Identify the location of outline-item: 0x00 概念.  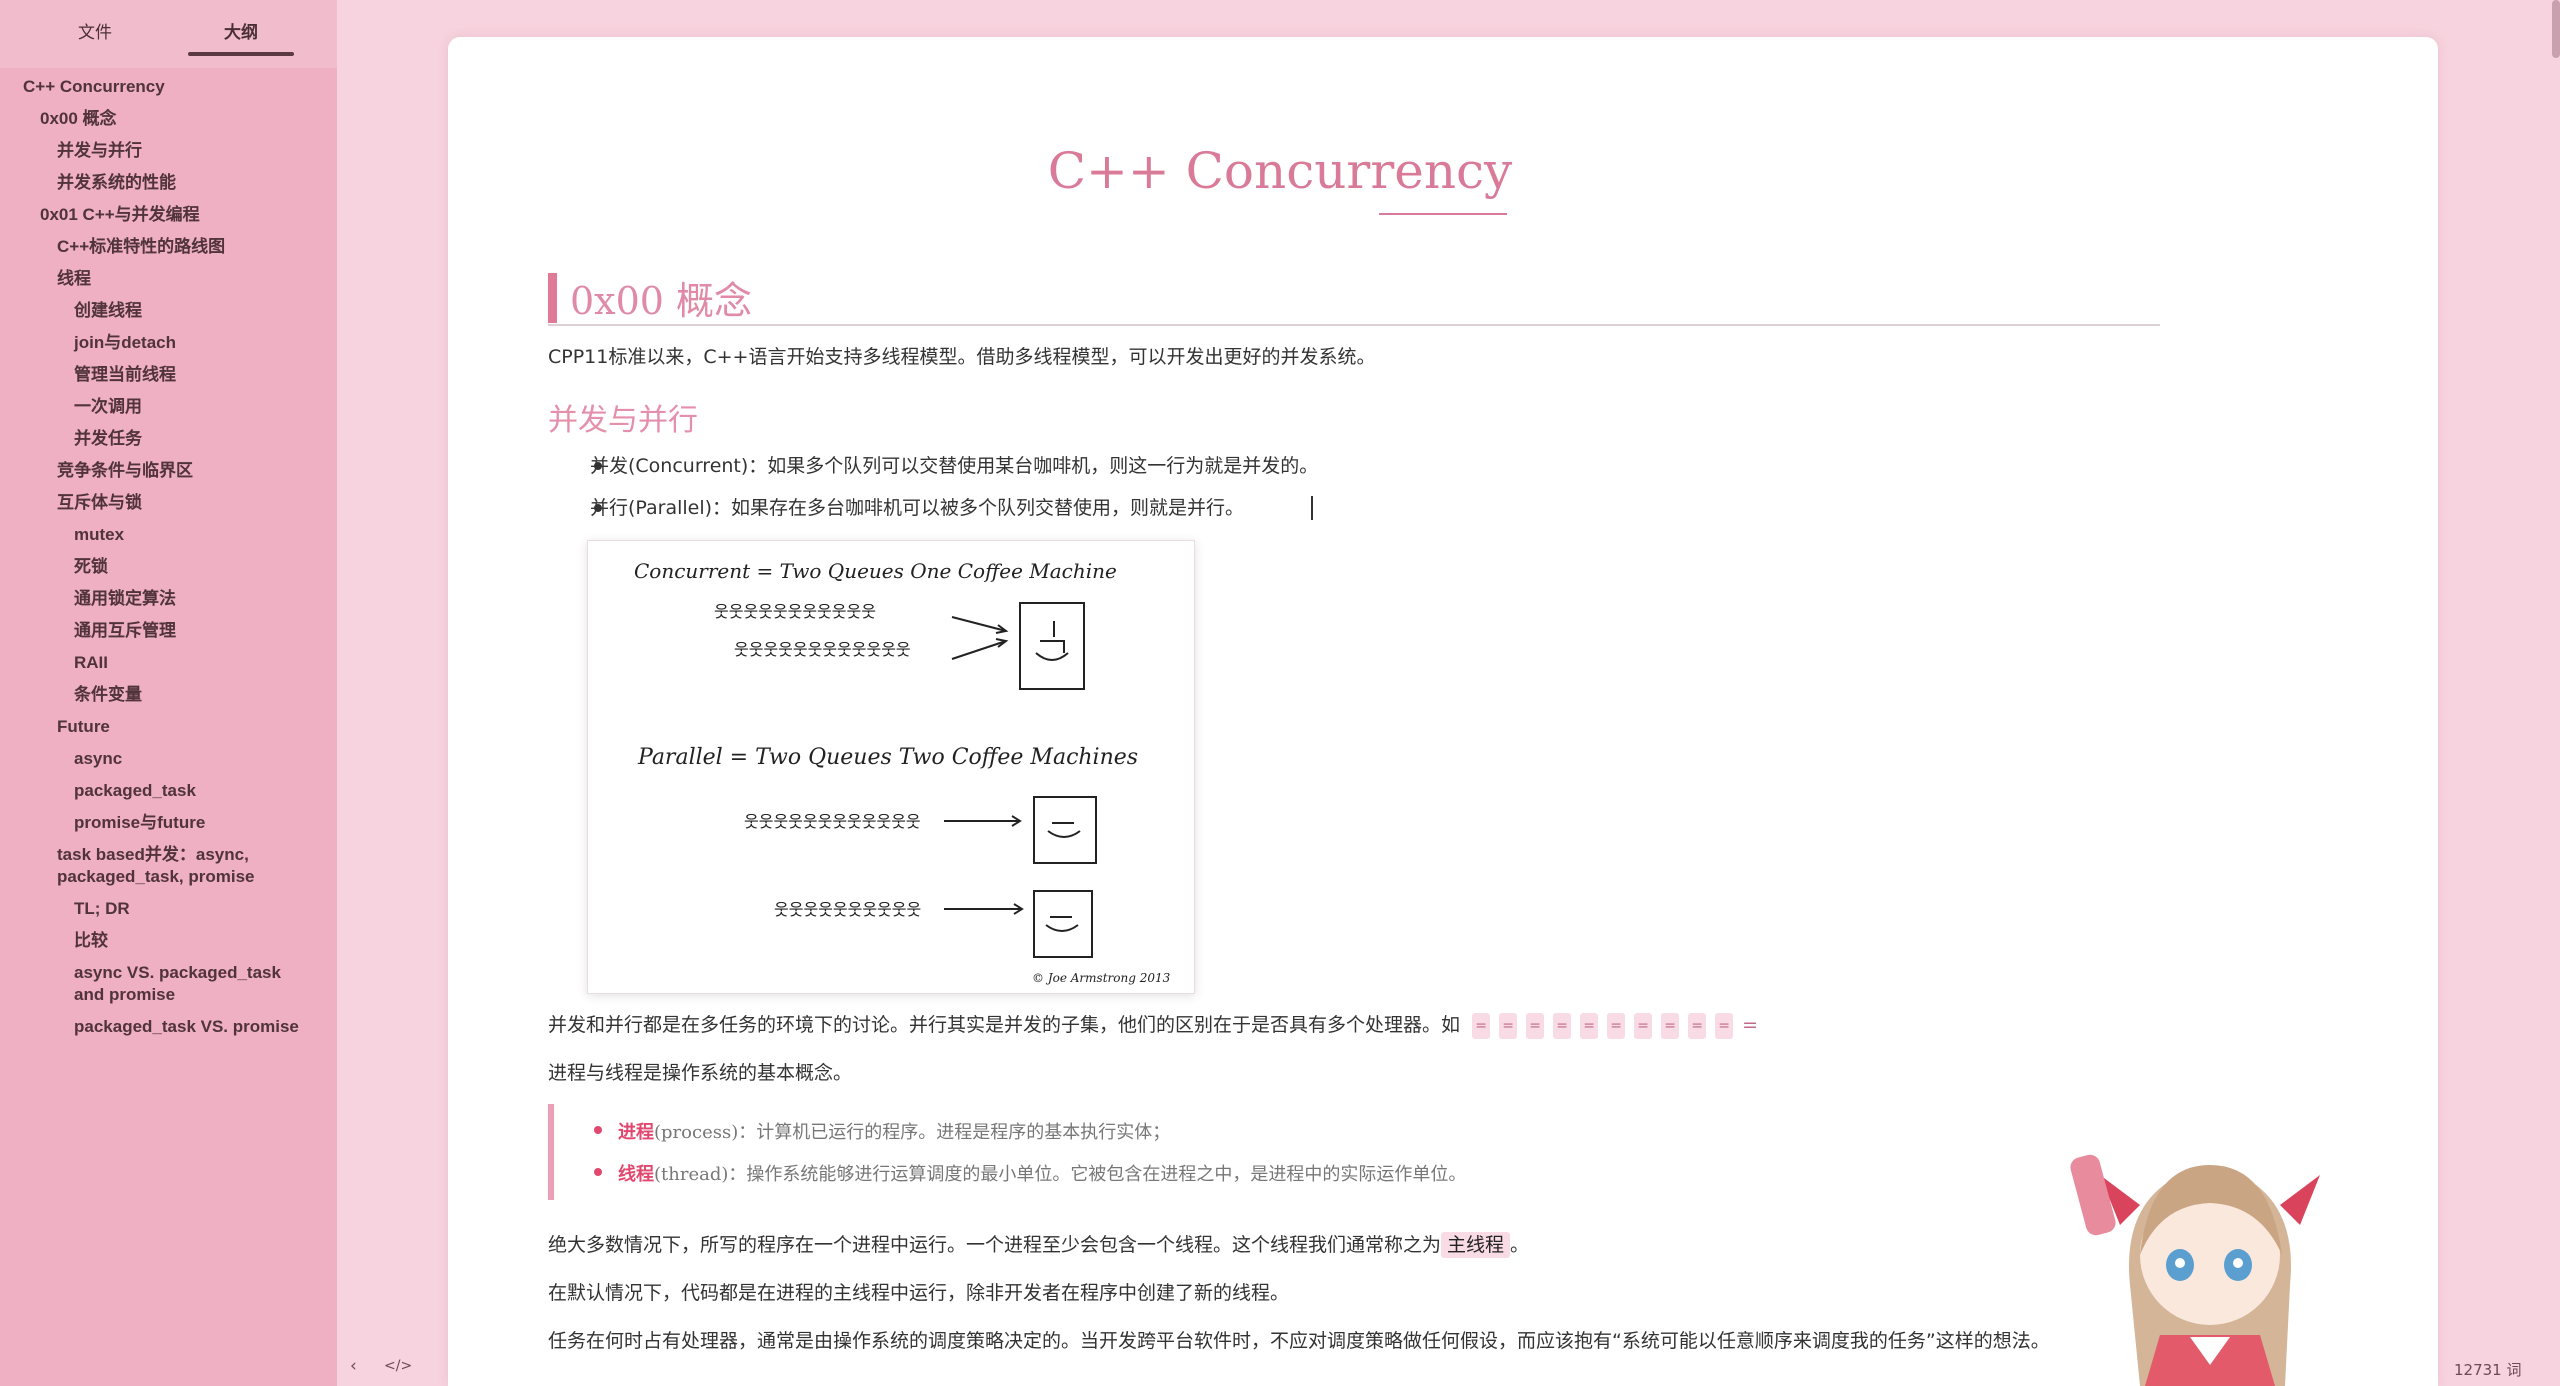
(78, 119).